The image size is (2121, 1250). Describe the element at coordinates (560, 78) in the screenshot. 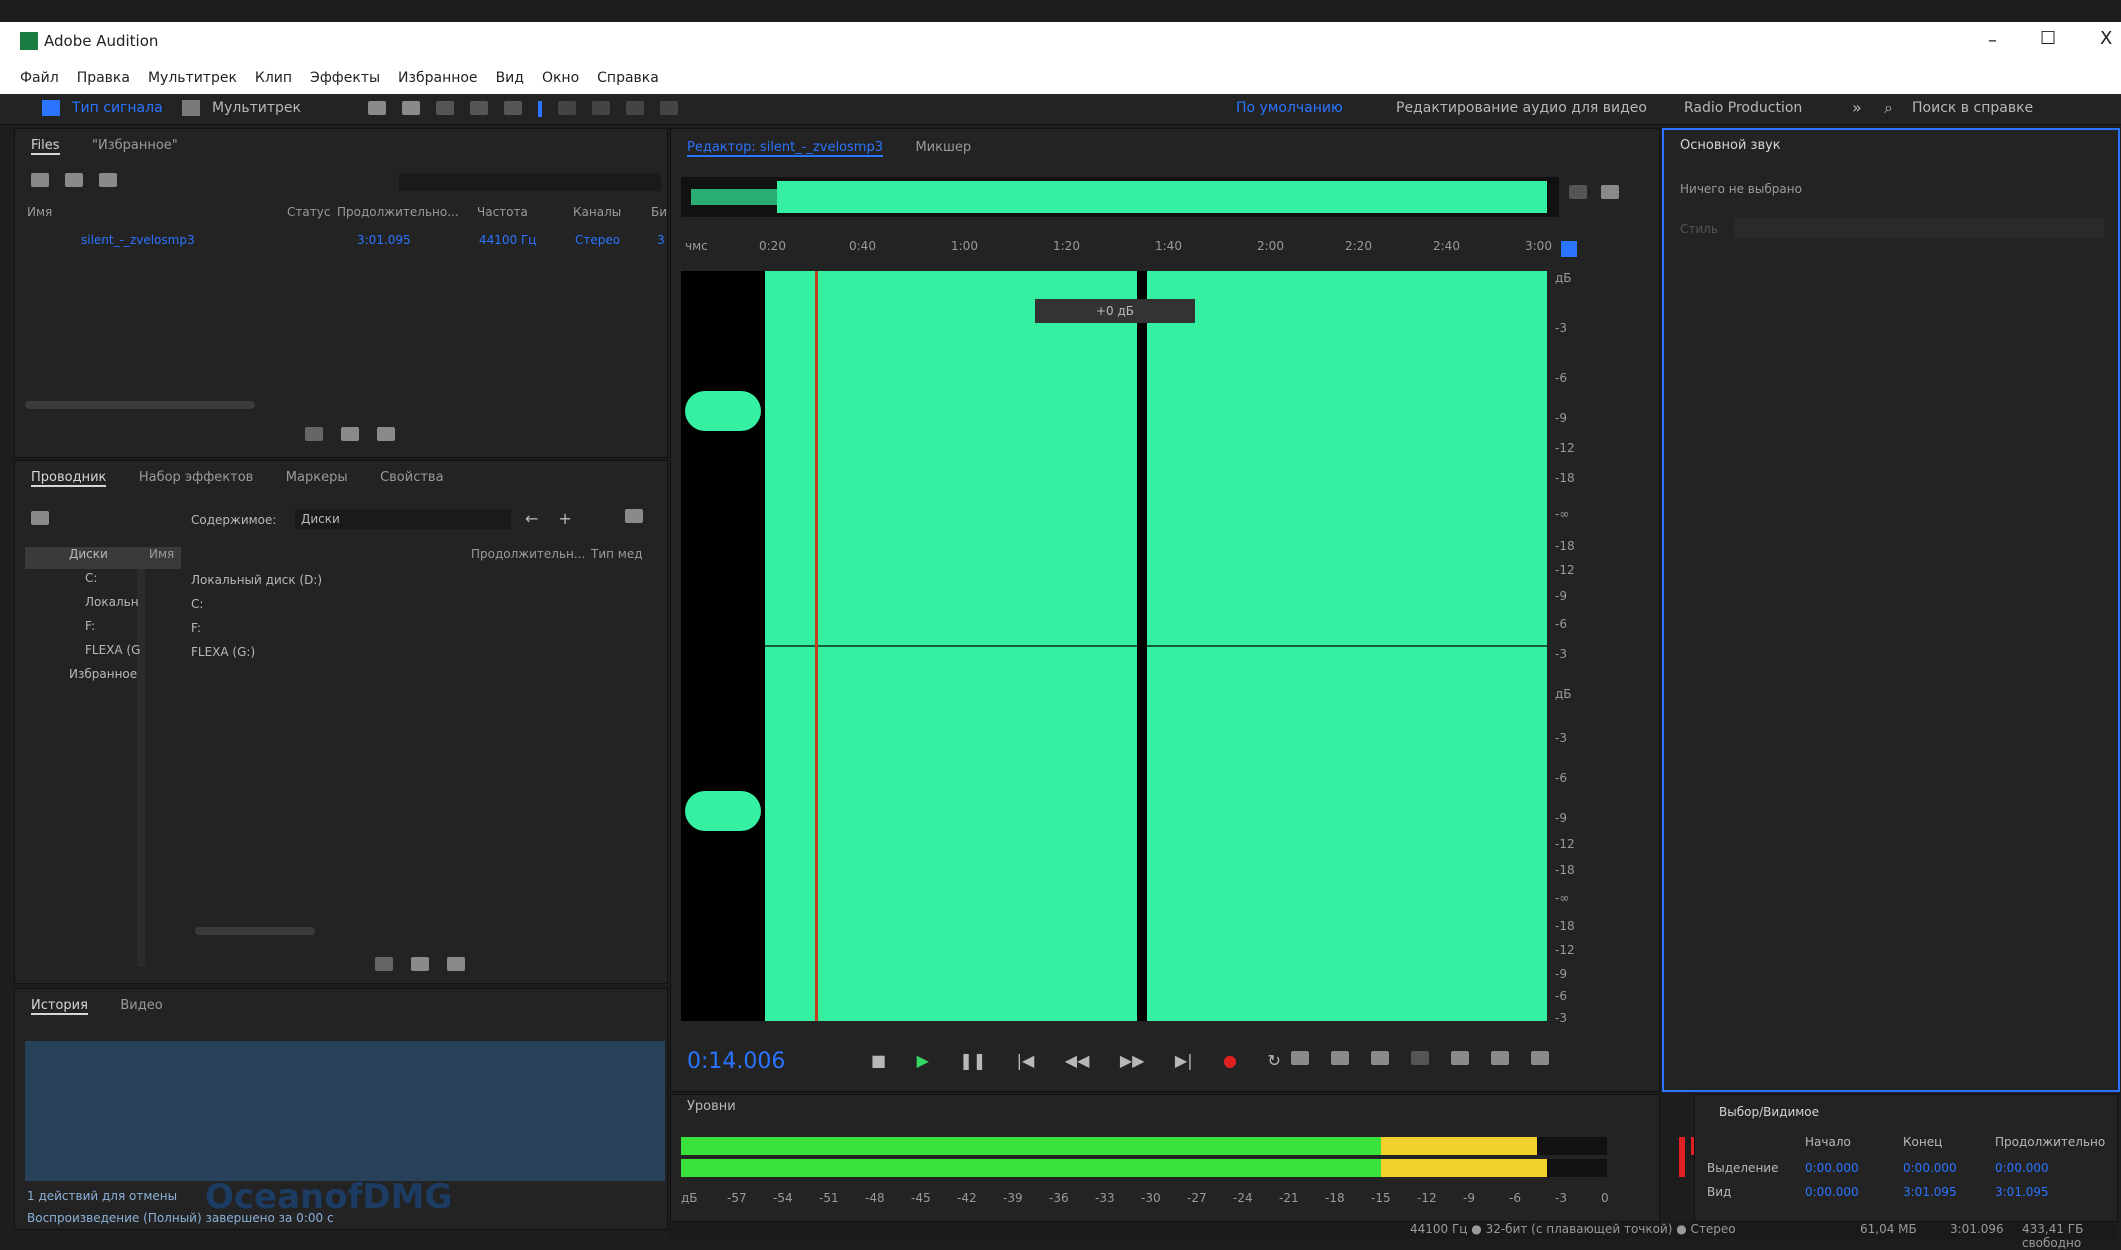

I see `menu-window: Окно` at that location.